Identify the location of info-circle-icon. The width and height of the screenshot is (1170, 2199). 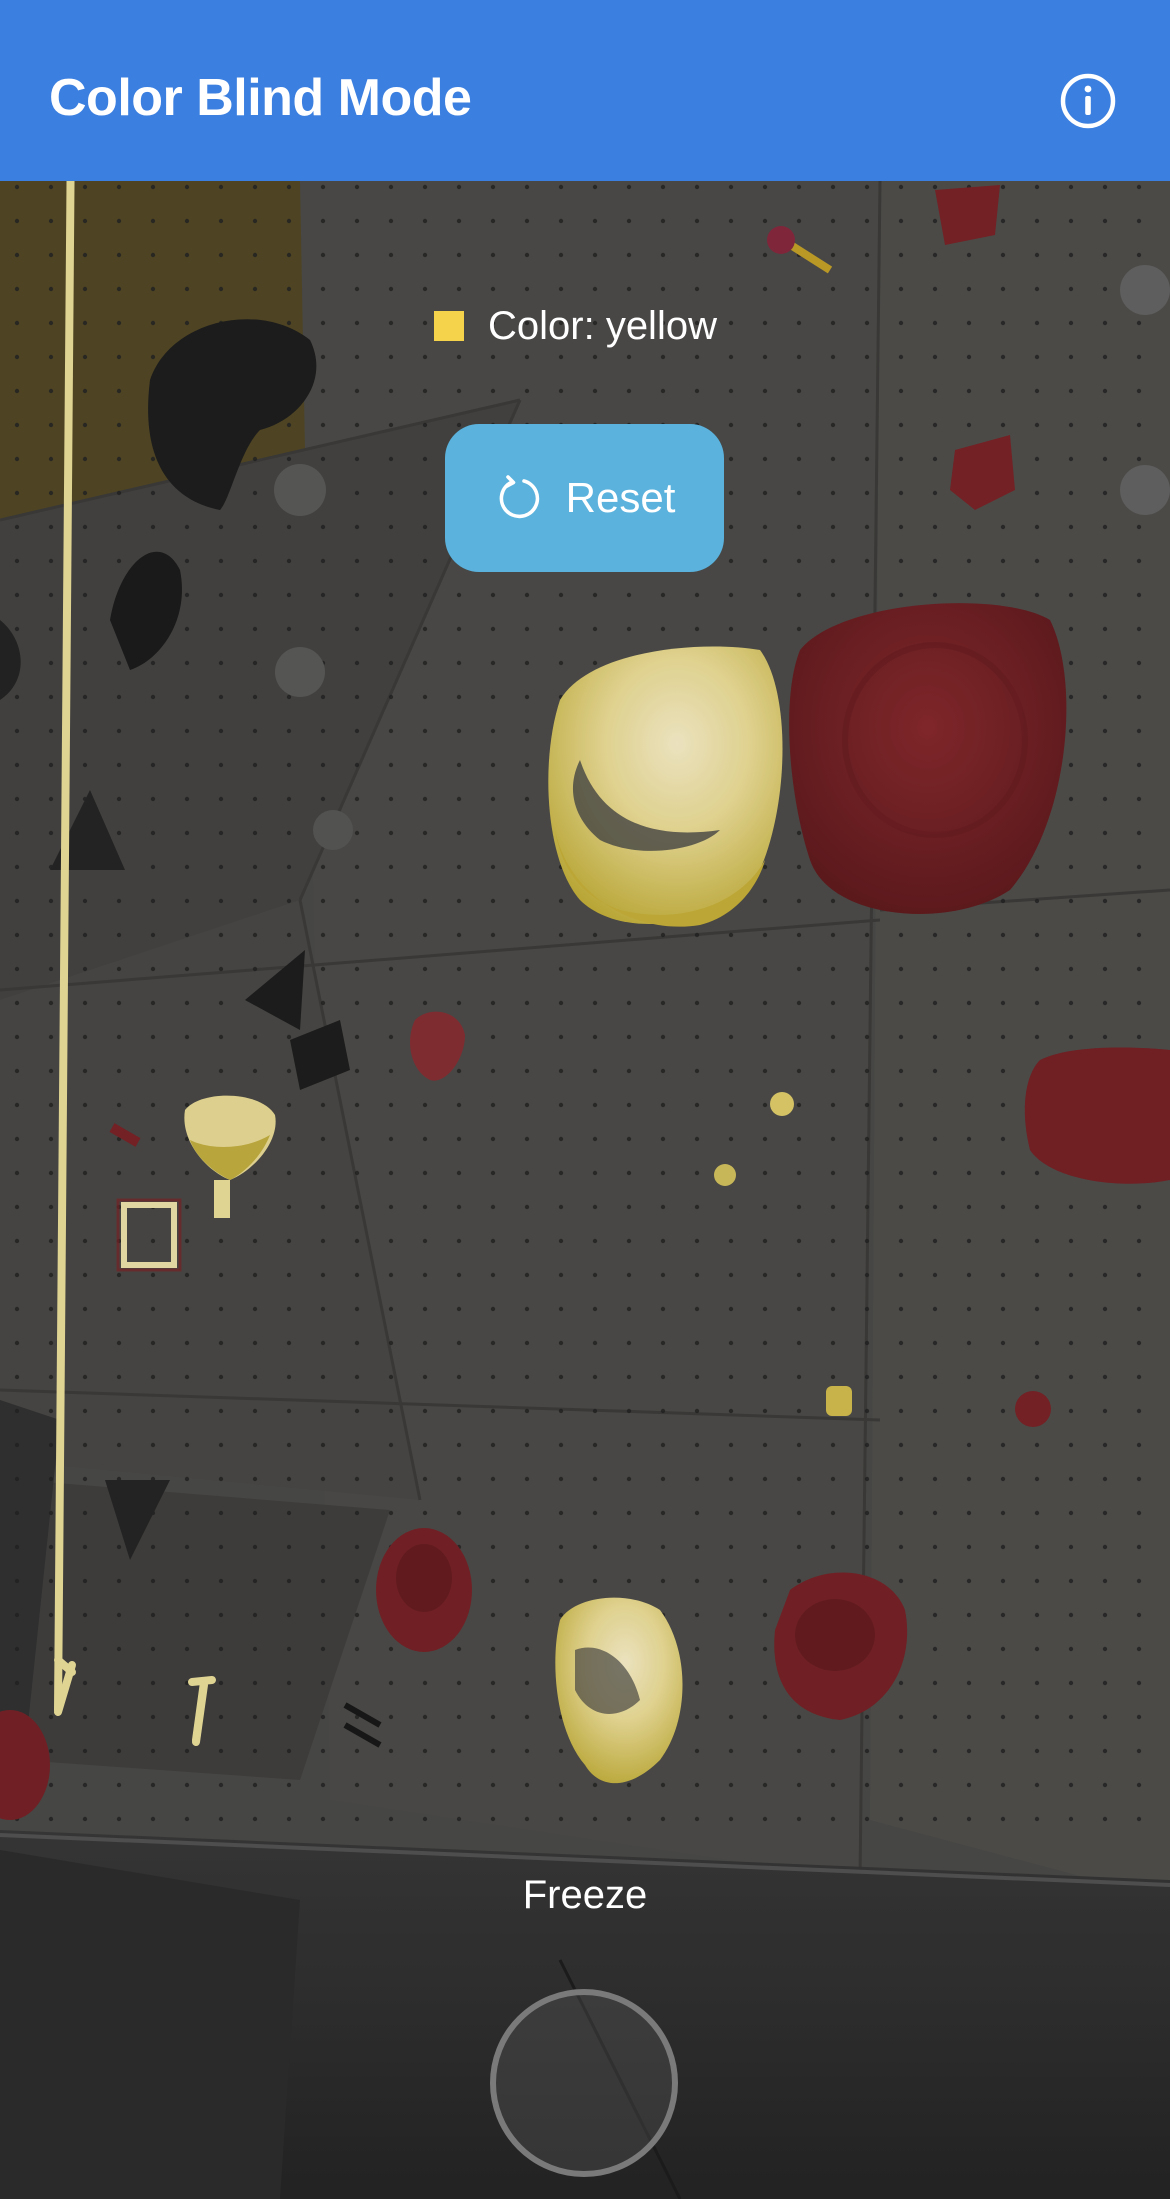
(1088, 101).